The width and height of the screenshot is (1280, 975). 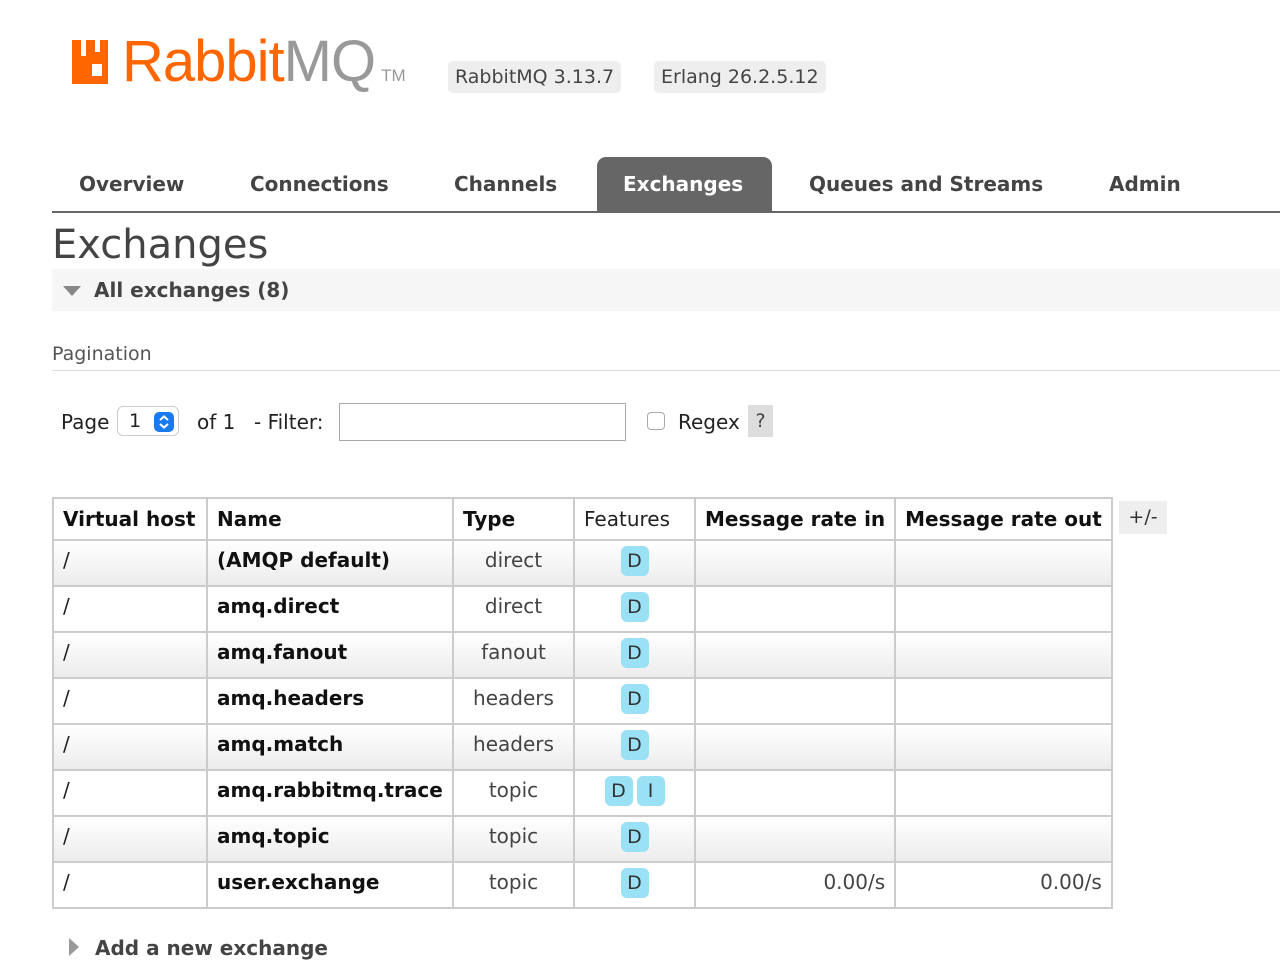 What do you see at coordinates (74, 947) in the screenshot?
I see `expand-triangle-icon` at bounding box center [74, 947].